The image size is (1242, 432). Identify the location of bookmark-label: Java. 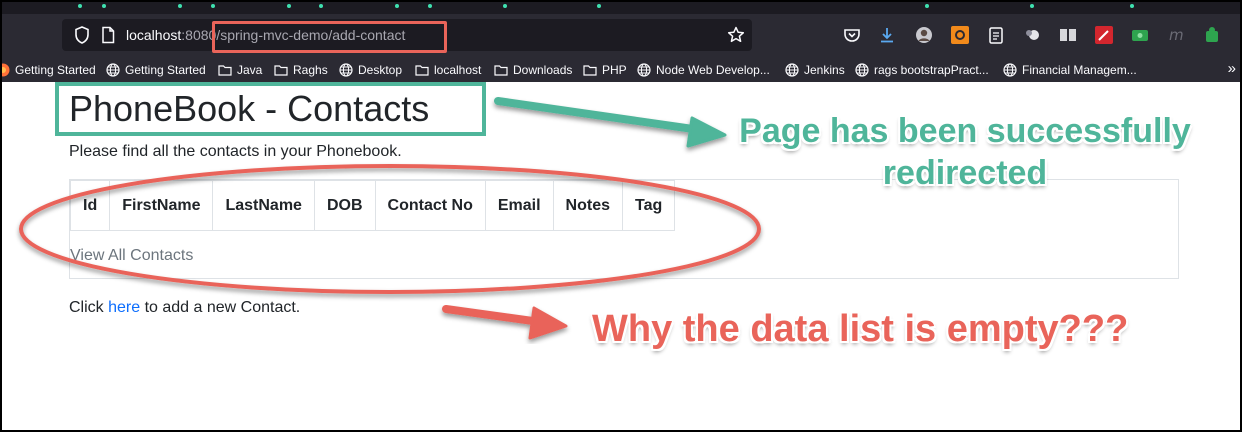
(250, 70).